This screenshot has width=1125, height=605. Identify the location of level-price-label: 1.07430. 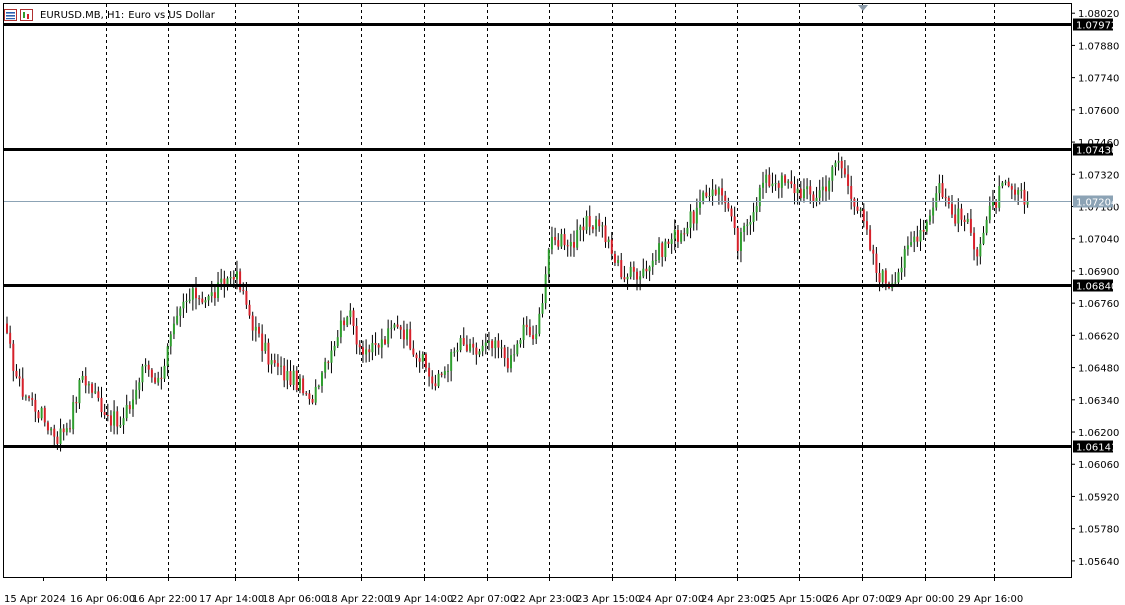
(1096, 151).